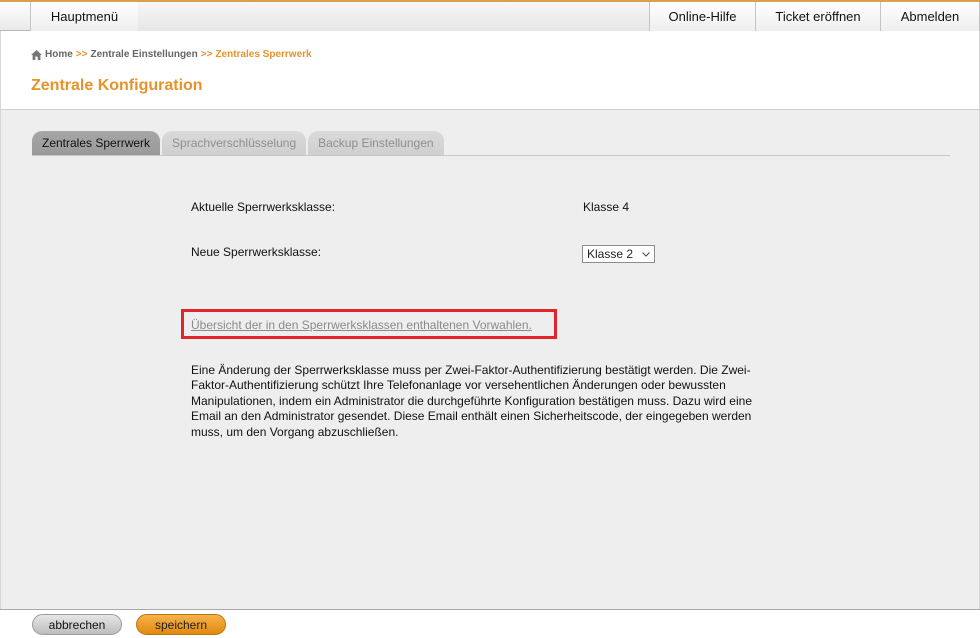 This screenshot has width=980, height=638. I want to click on tab-voice-encryption: Sprachverschlüsselung, so click(234, 143).